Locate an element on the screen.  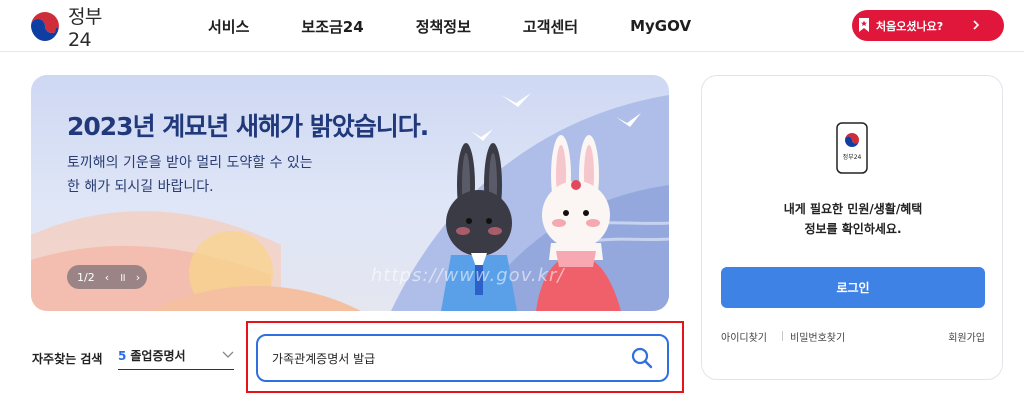
bookmark-star-icon is located at coordinates (864, 25).